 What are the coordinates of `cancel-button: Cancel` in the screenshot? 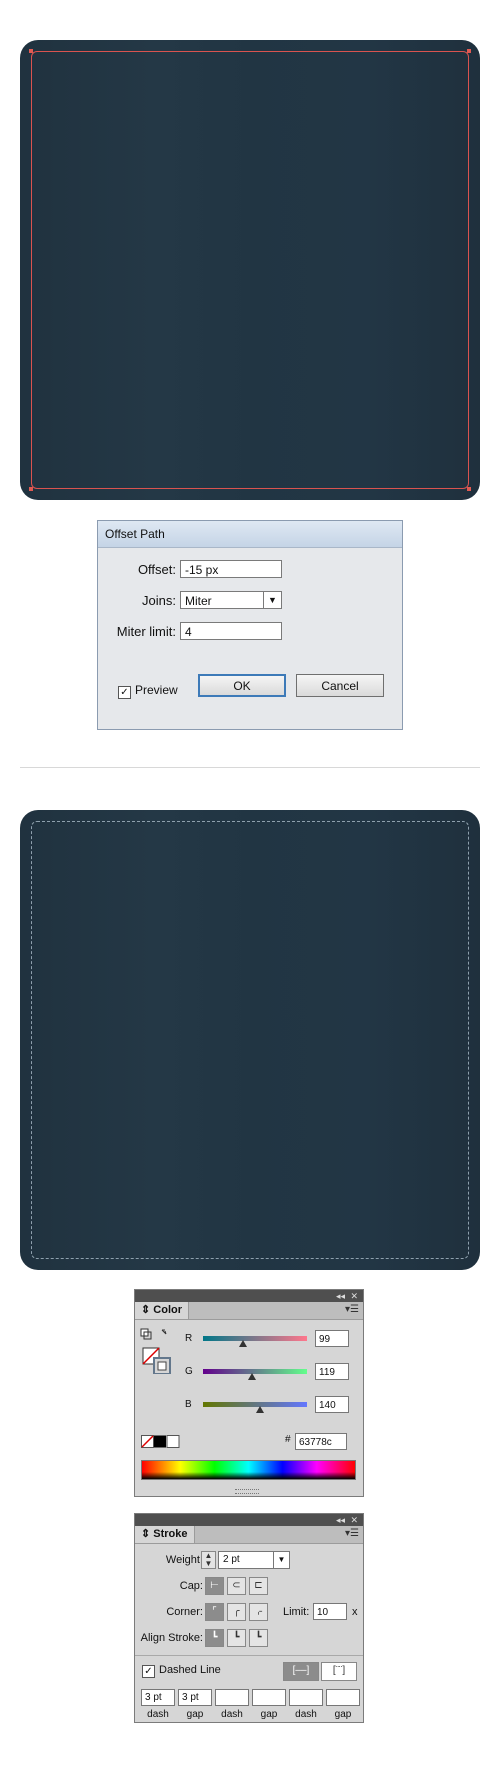 It's located at (340, 685).